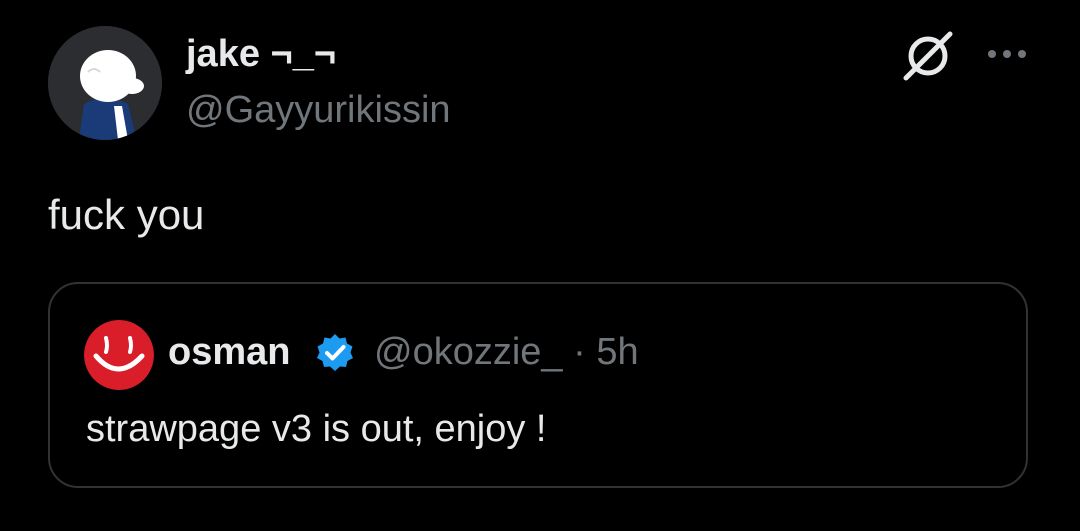 The image size is (1080, 531). Describe the element at coordinates (261, 54) in the screenshot. I see `author-name: jake ¬_¬` at that location.